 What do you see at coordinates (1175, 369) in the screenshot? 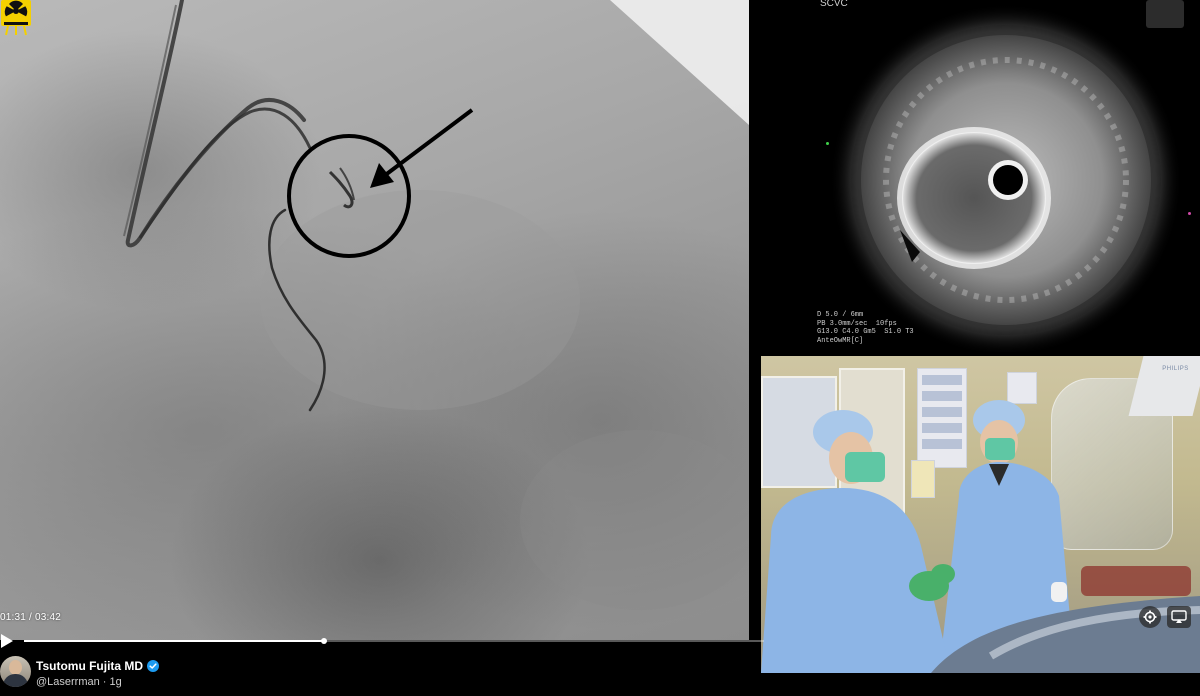
I see `brand-label: PHILIPS` at bounding box center [1175, 369].